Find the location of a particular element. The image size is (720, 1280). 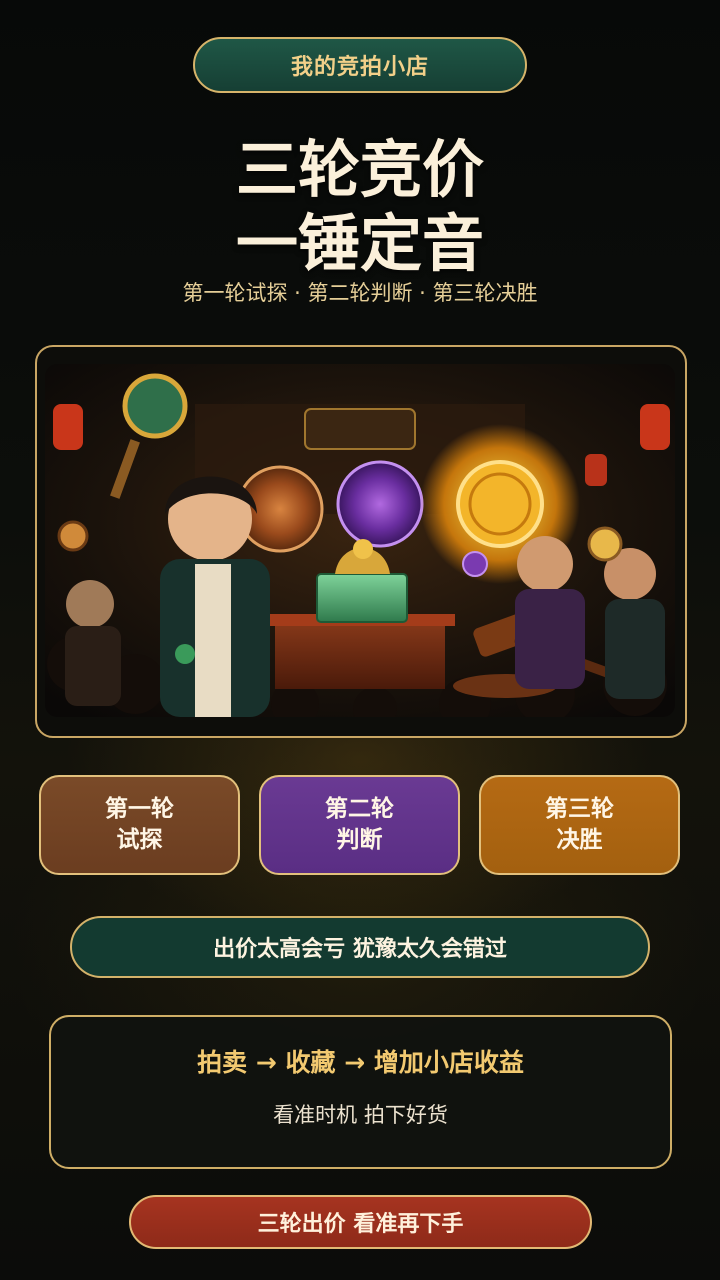

round-1-desc: 试探 is located at coordinates (139, 840).